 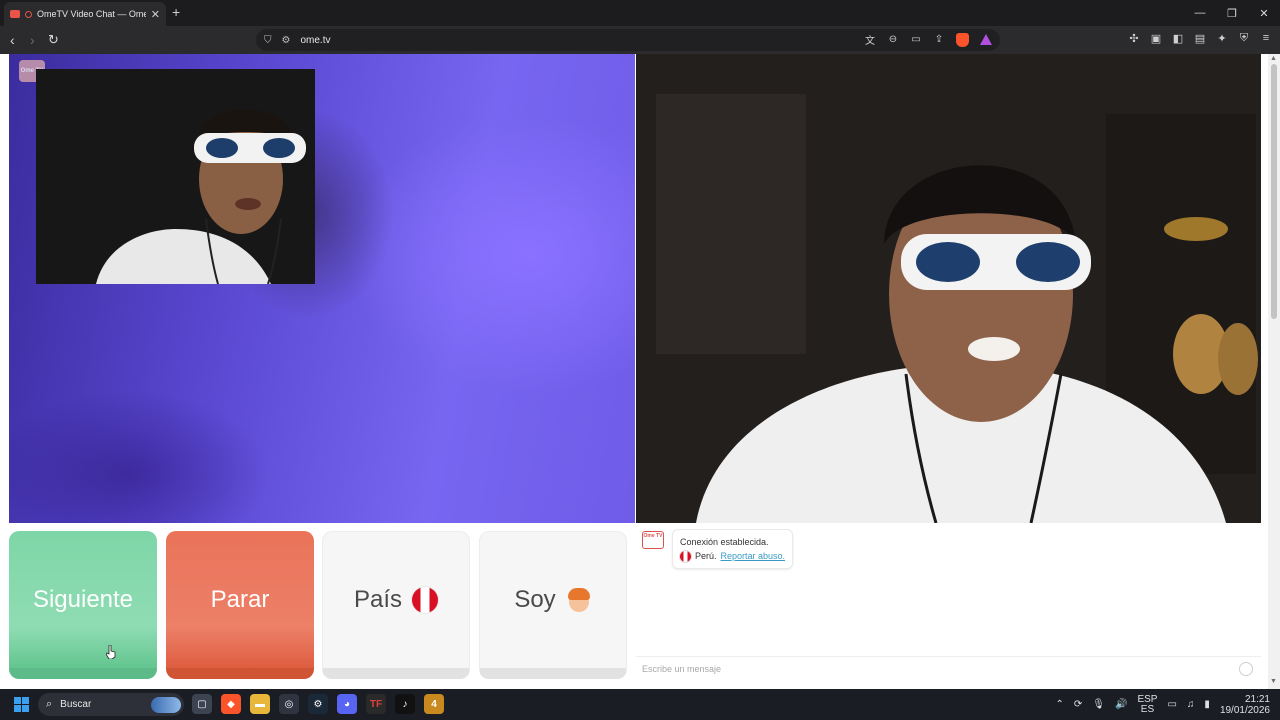 I want to click on chat-input-field: Escribe un mensaje, so click(x=948, y=668).